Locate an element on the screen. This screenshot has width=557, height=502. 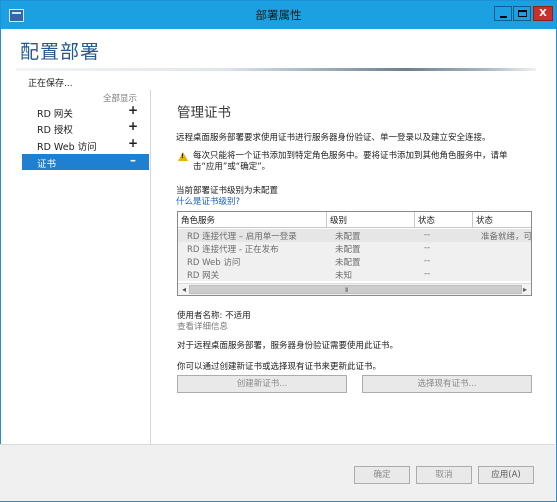
sidebar-item-label: RD 网关 is located at coordinates (55, 114).